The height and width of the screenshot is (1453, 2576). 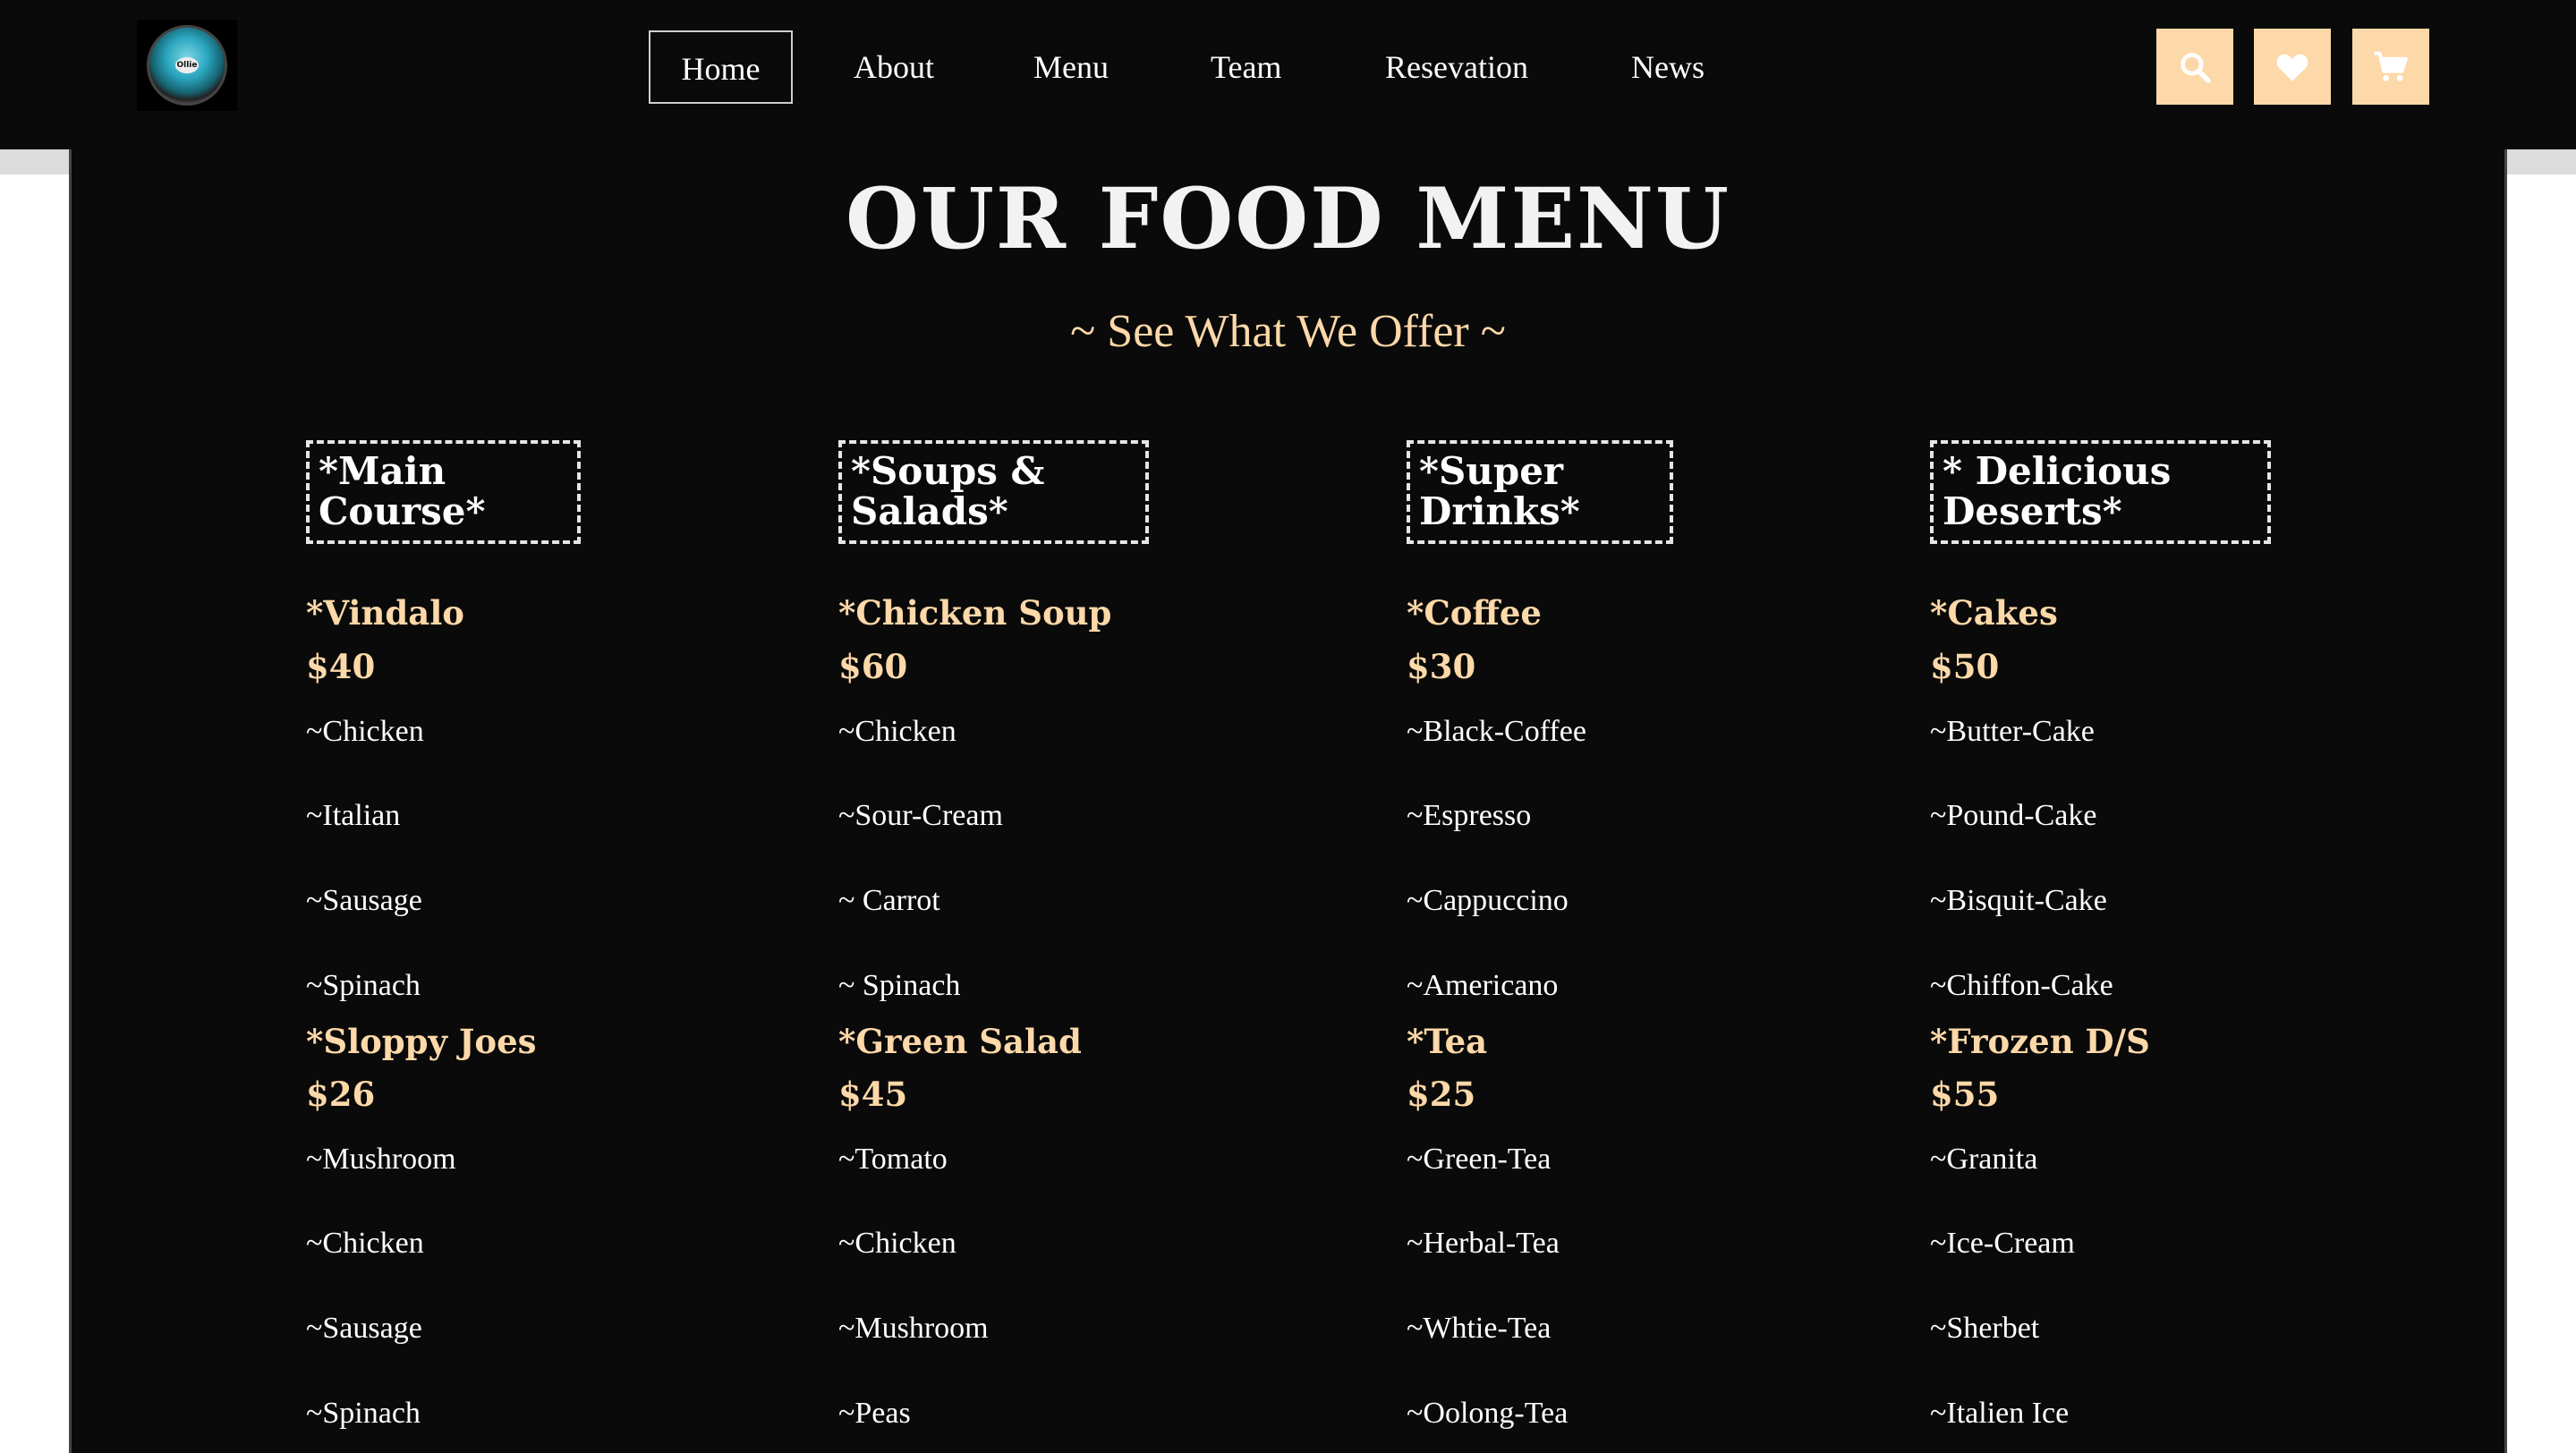 What do you see at coordinates (1985, 1328) in the screenshot?
I see `ingredient: ~Sherbet` at bounding box center [1985, 1328].